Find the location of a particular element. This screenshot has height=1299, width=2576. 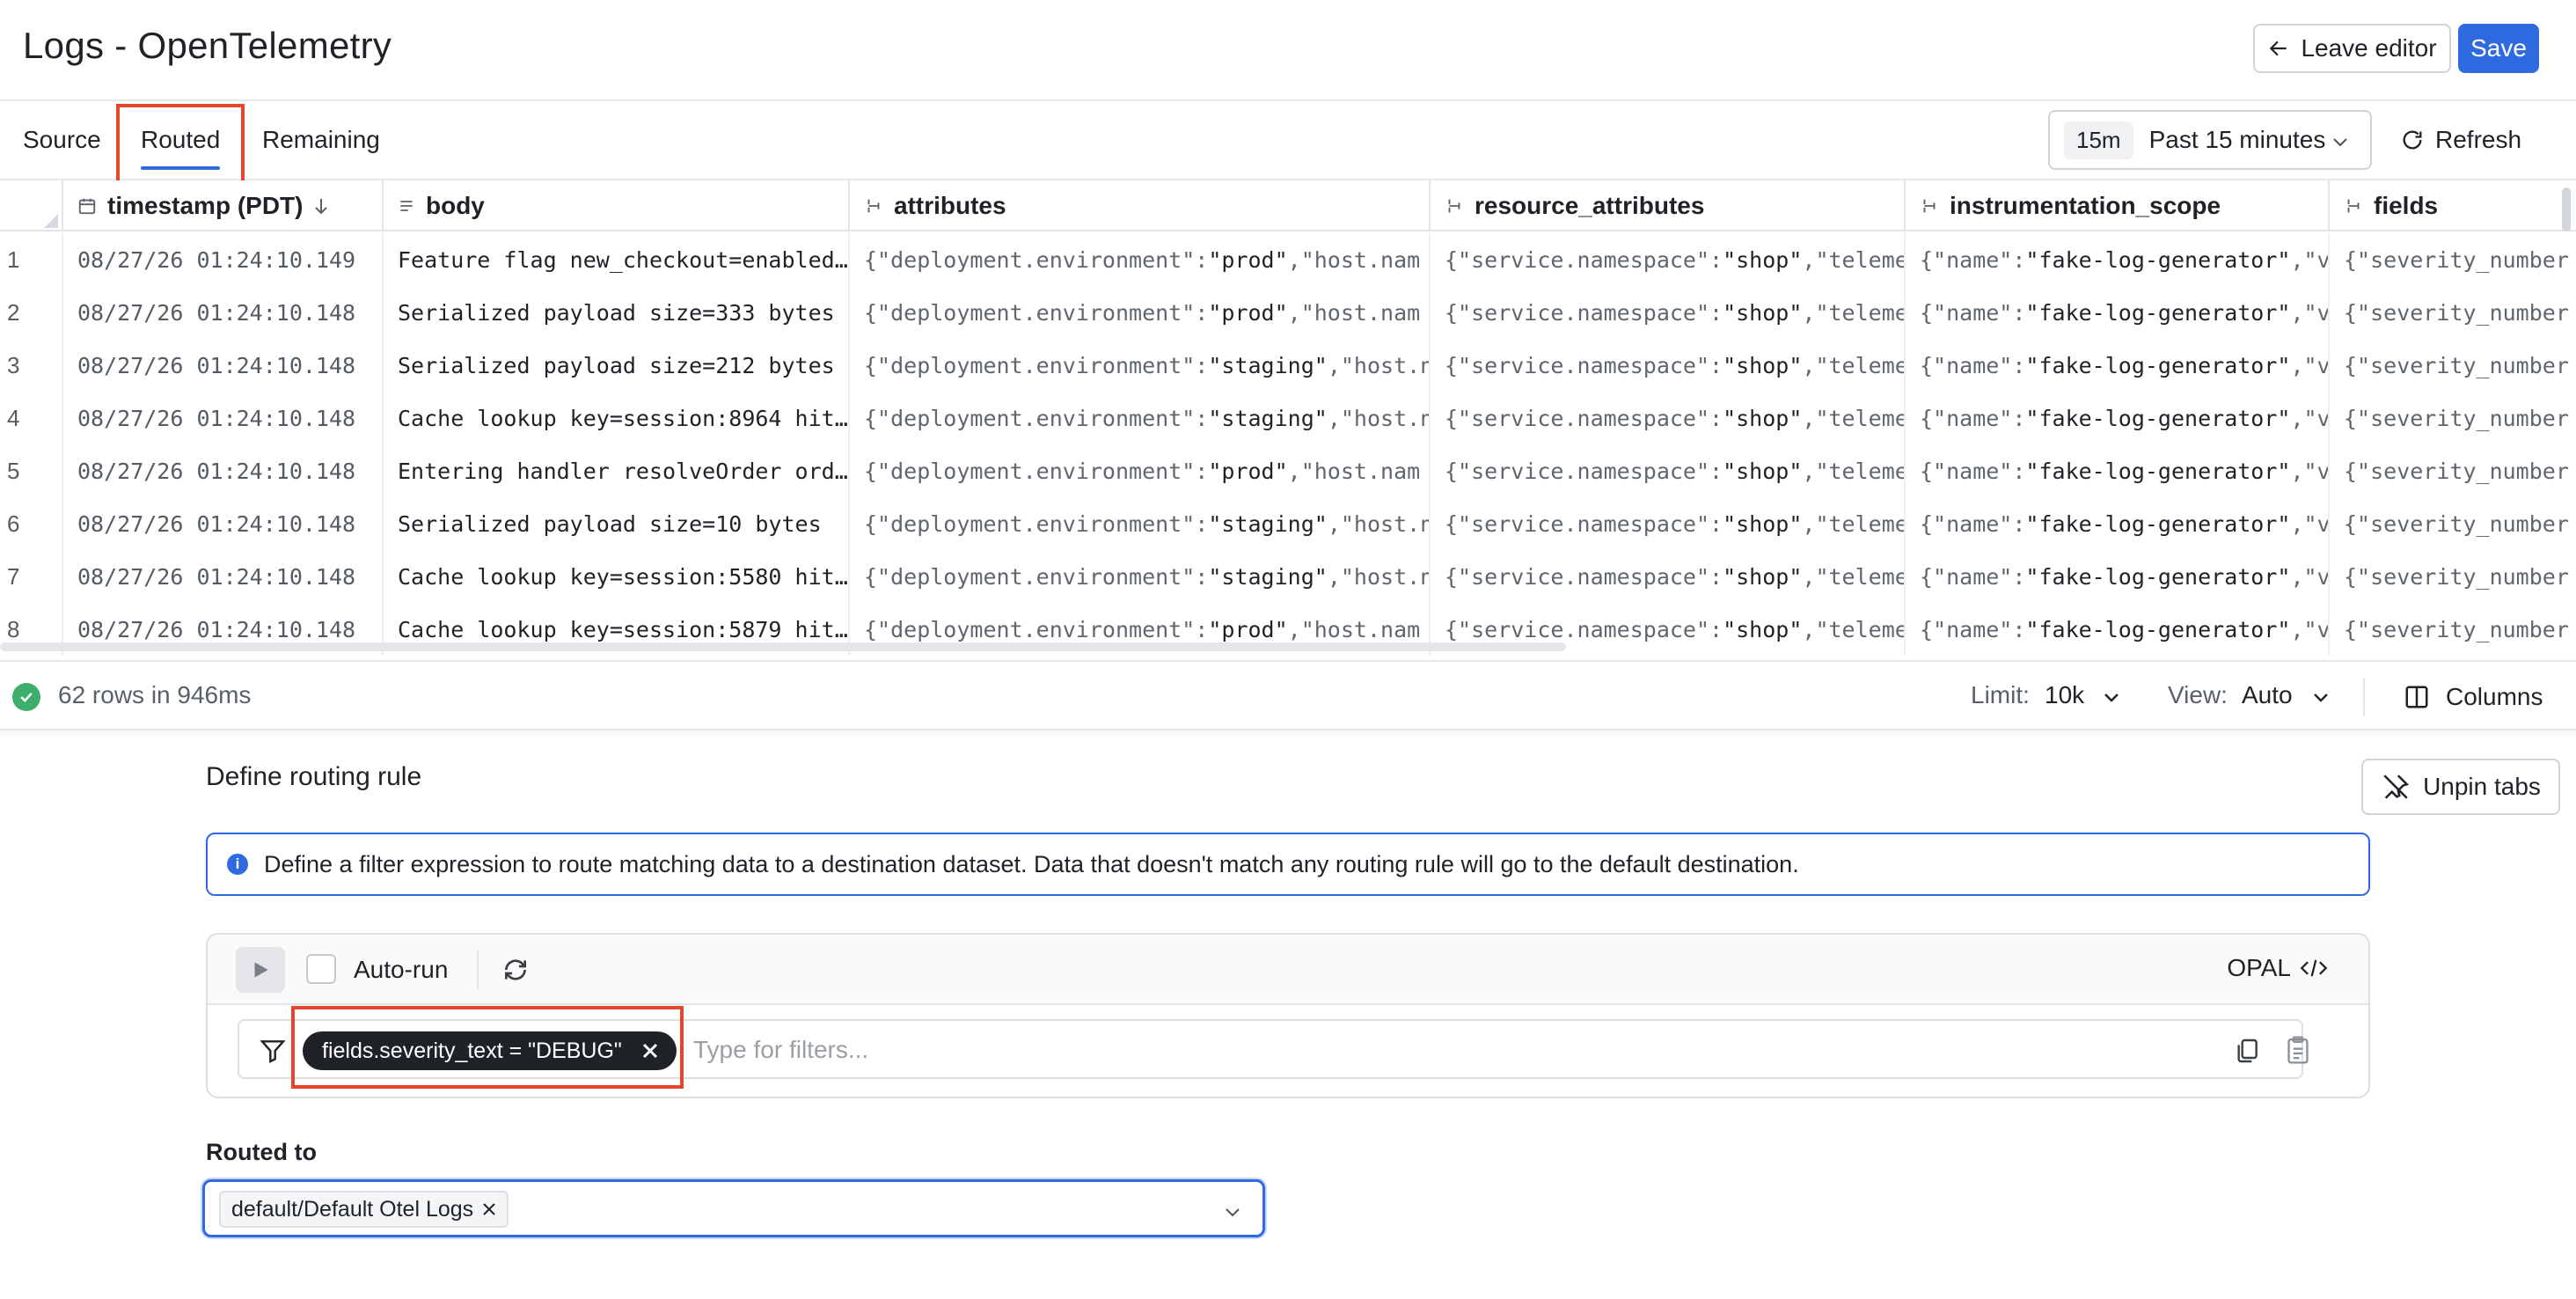

filter-input is located at coordinates (1397, 1050).